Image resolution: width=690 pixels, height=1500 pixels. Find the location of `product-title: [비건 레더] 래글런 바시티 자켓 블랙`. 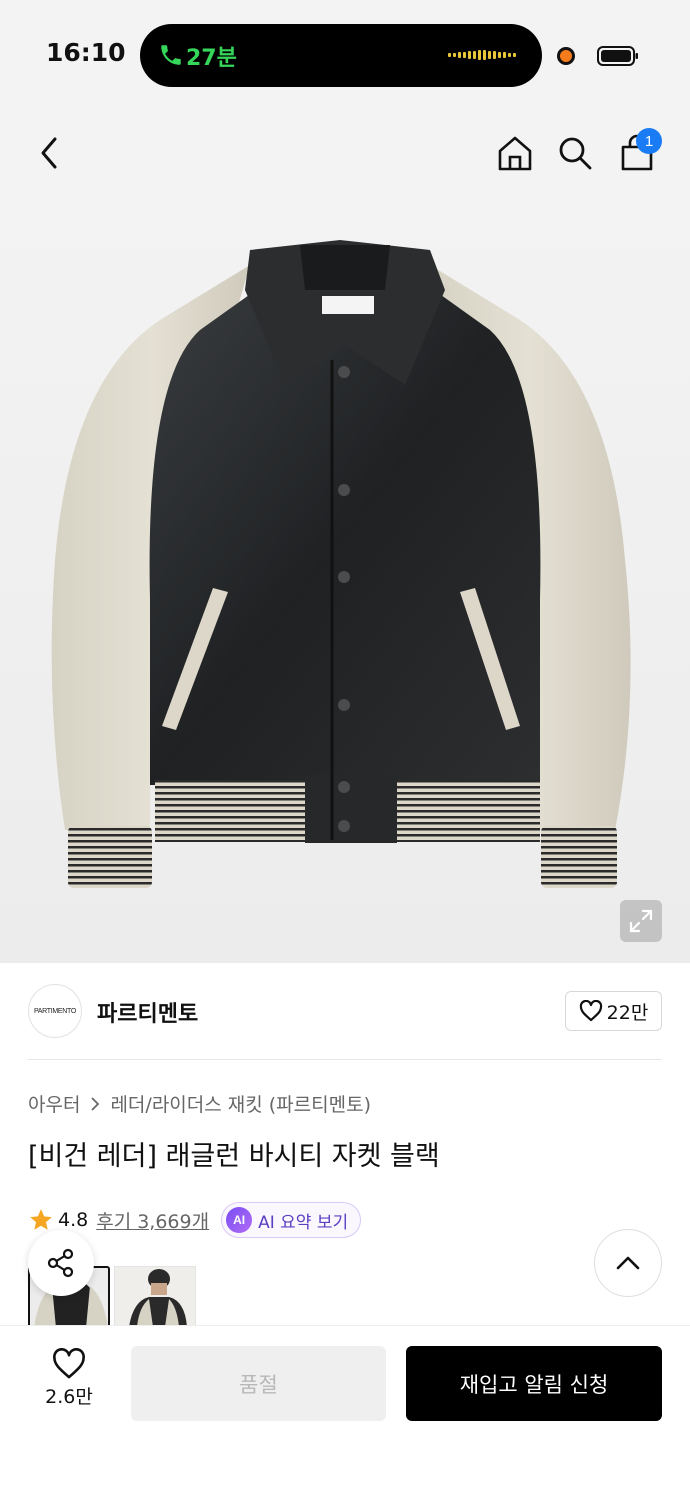

product-title: [비건 레더] 래글런 바시티 자켓 블랙 is located at coordinates (234, 1156).